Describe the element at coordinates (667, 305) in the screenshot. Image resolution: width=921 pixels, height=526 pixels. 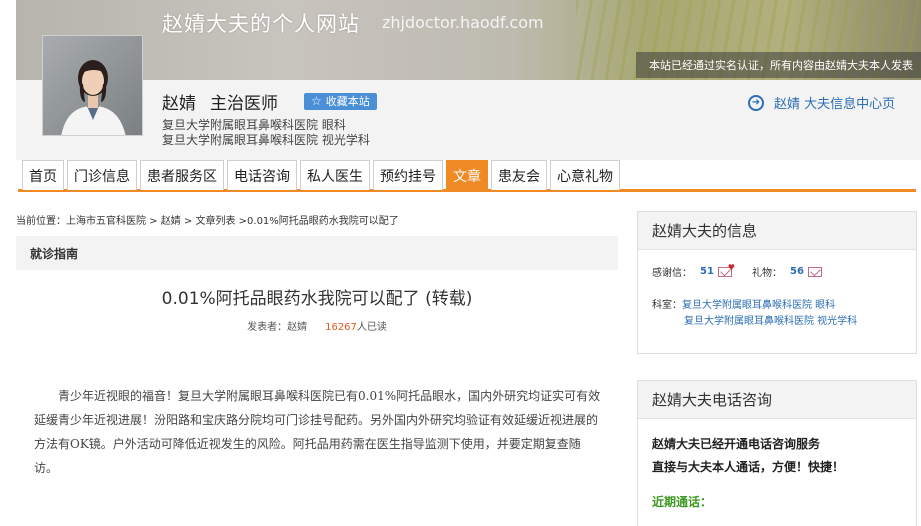
I see `dept-label: 科室：` at that location.